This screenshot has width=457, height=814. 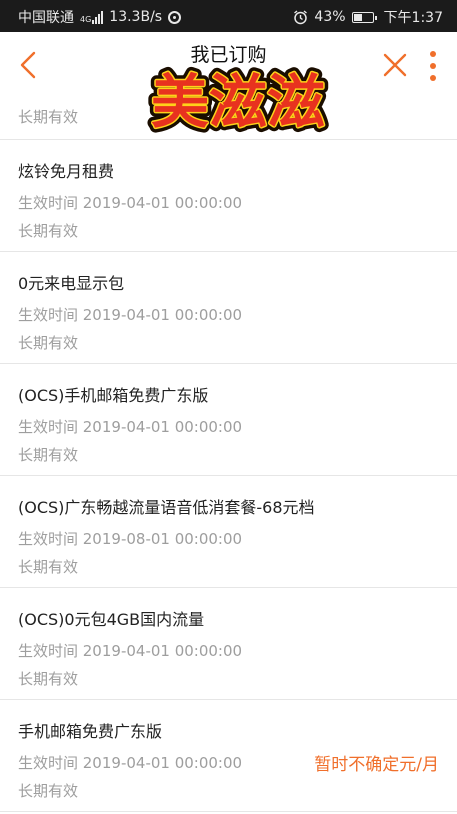 What do you see at coordinates (376, 765) in the screenshot?
I see `item-price: 暂时不确定元/月` at bounding box center [376, 765].